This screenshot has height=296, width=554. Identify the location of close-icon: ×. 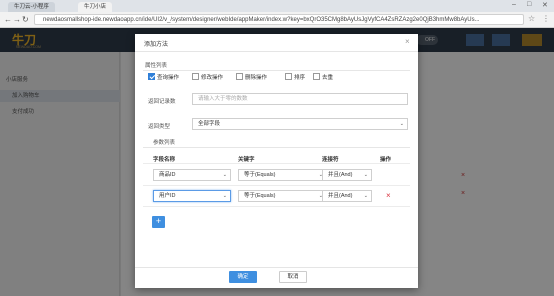
(407, 41).